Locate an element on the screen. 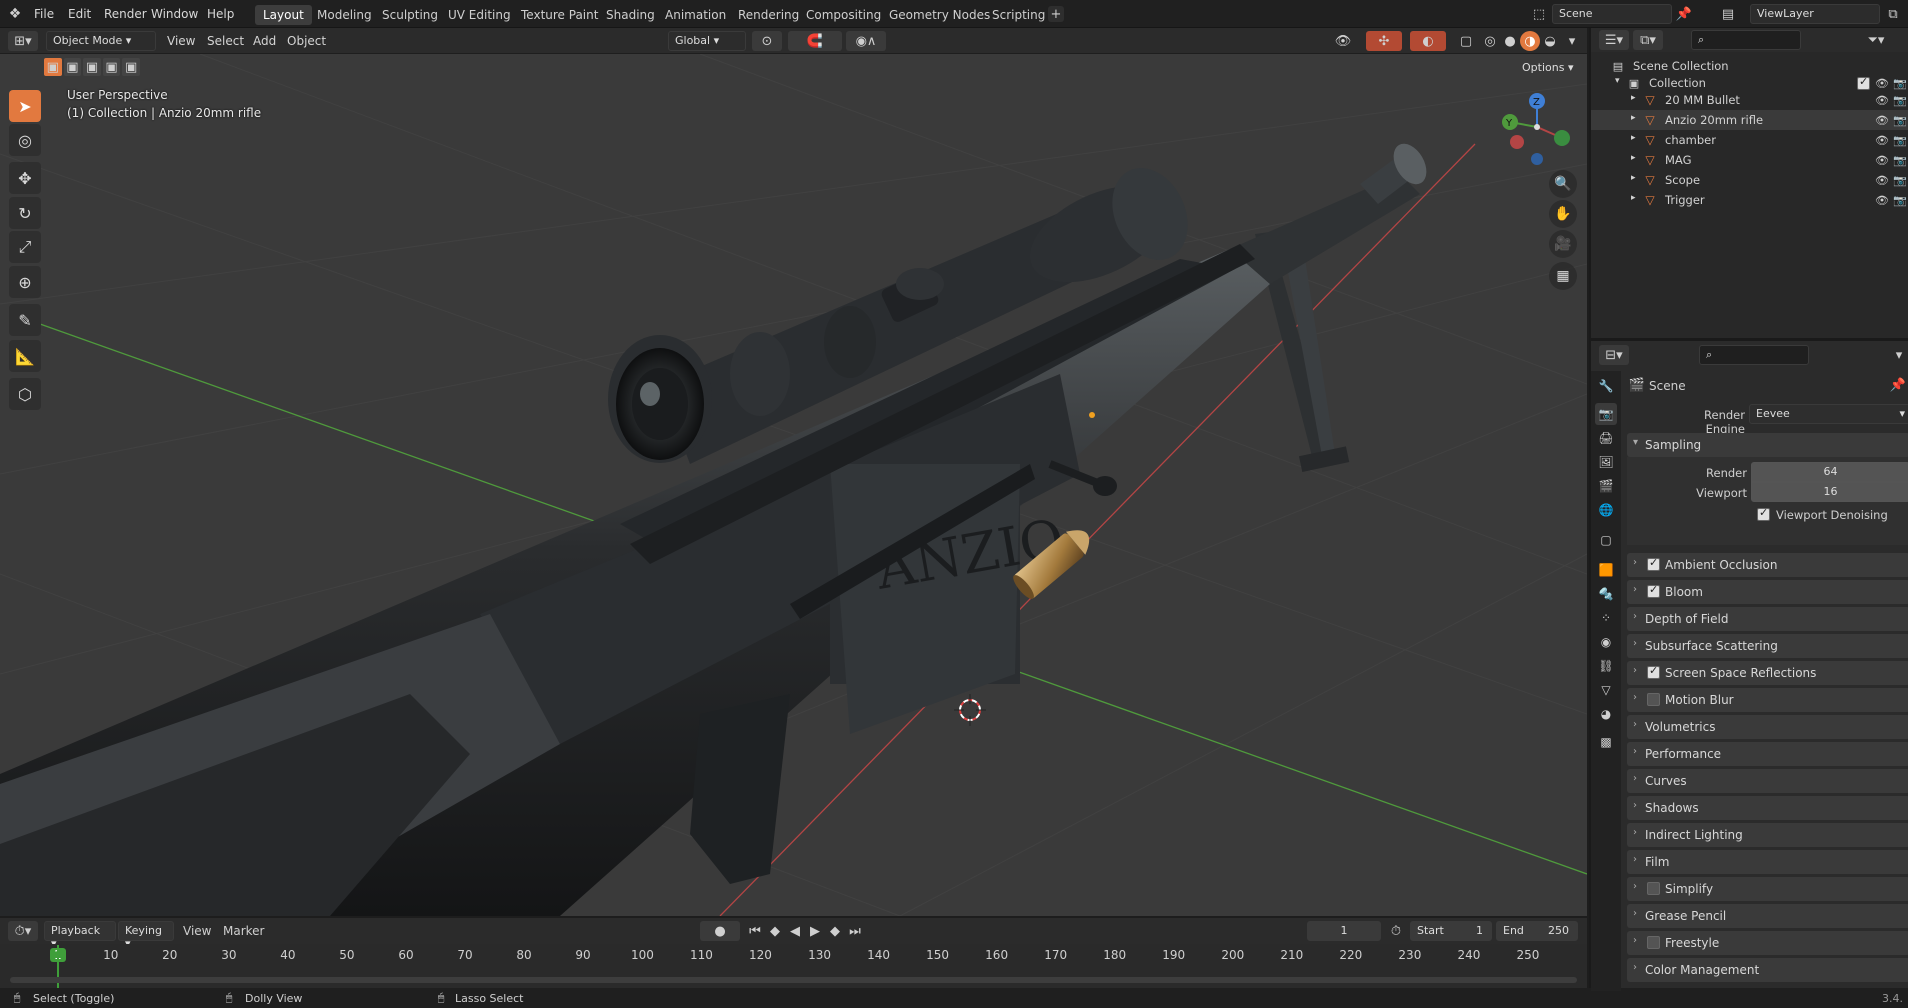 Image resolution: width=1908 pixels, height=1008 pixels. new-view-layer-icon: ⧉ is located at coordinates (1893, 14).